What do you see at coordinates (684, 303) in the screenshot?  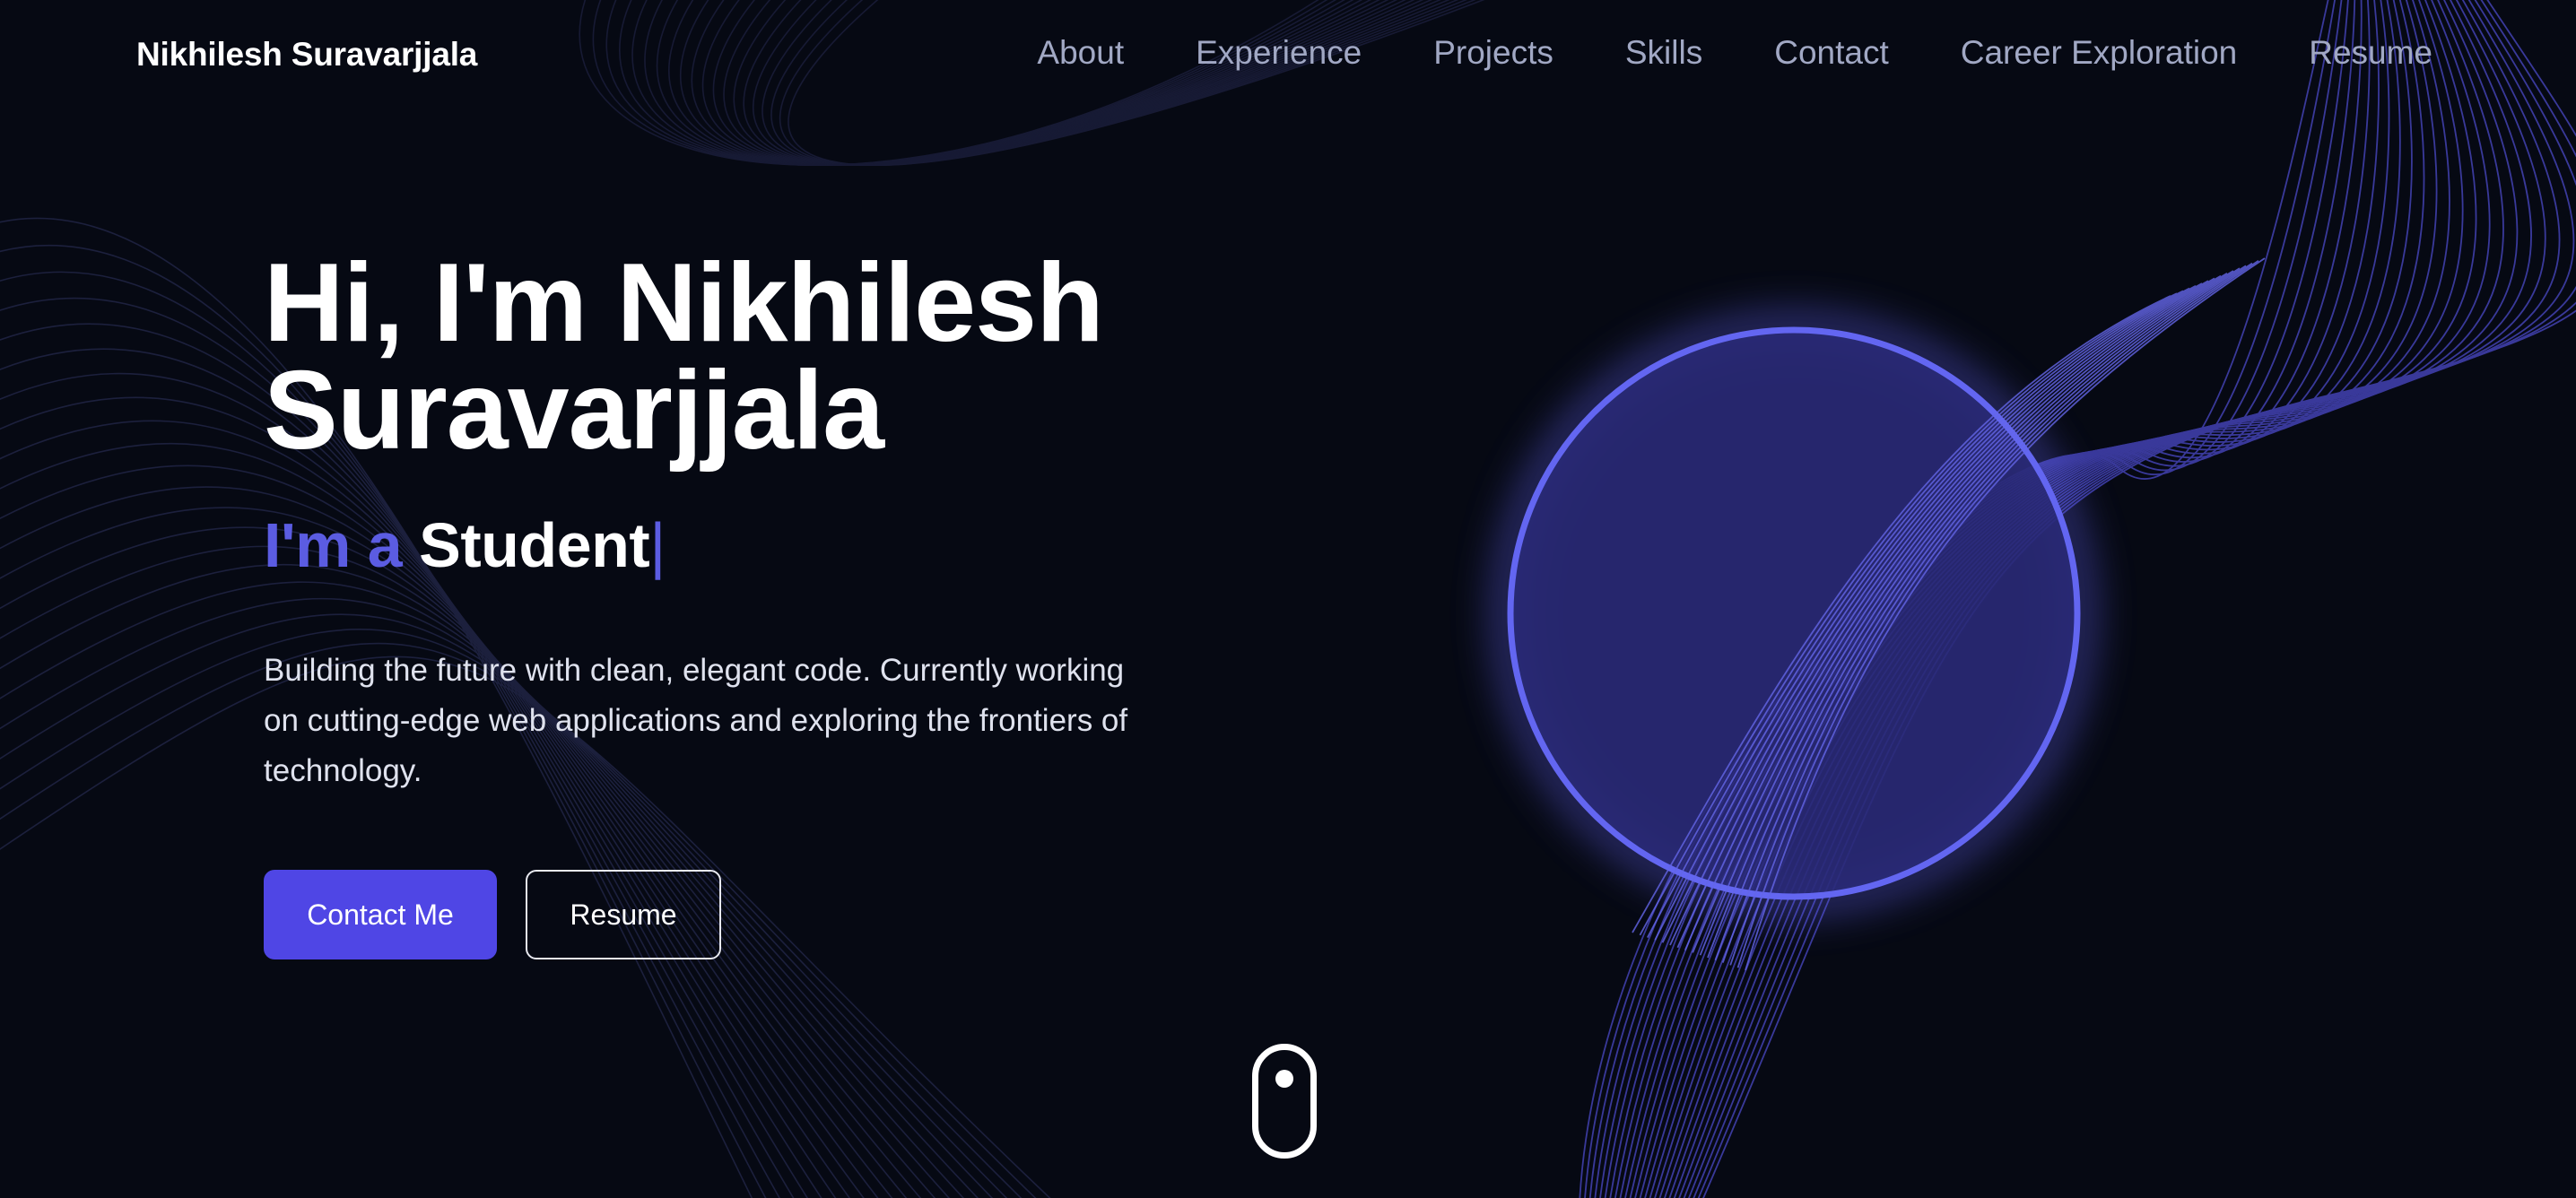 I see `hero-title-line1: Hi, I'm Nikhilesh` at bounding box center [684, 303].